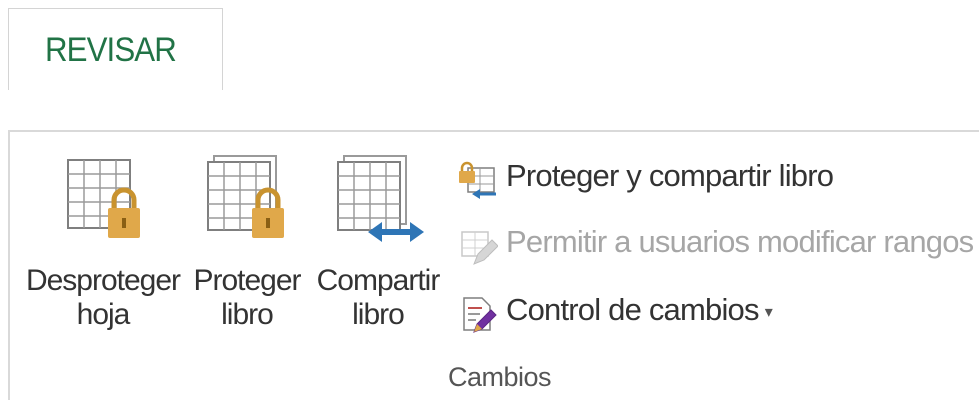 The width and height of the screenshot is (979, 405). I want to click on unprotect-sheet-button: Desproteger hoja, so click(103, 250).